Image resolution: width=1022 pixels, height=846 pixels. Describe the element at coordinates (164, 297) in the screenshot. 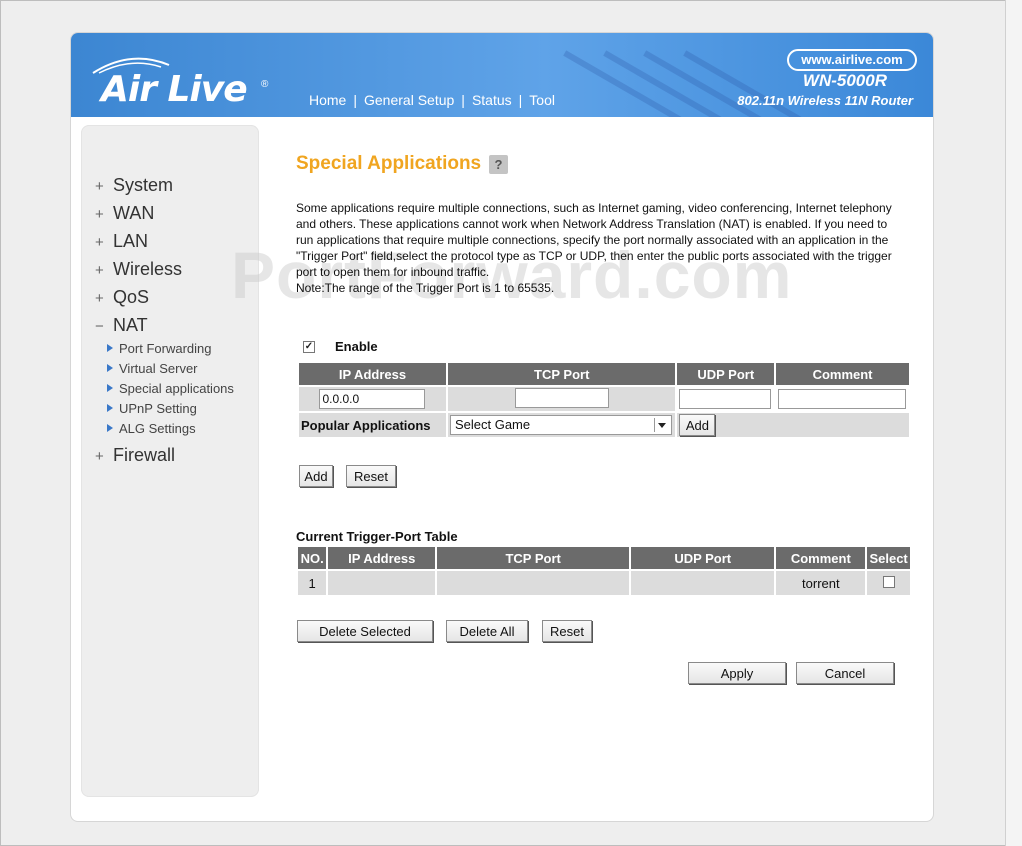

I see `sidebar-item-qos: + QoS` at that location.